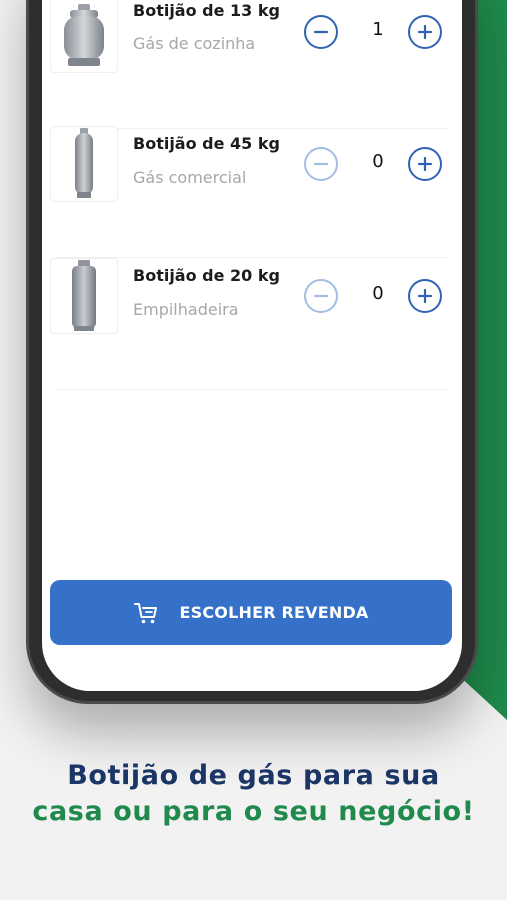 This screenshot has height=900, width=507. Describe the element at coordinates (206, 10) in the screenshot. I see `product-name: Botijão de 13 kg` at that location.